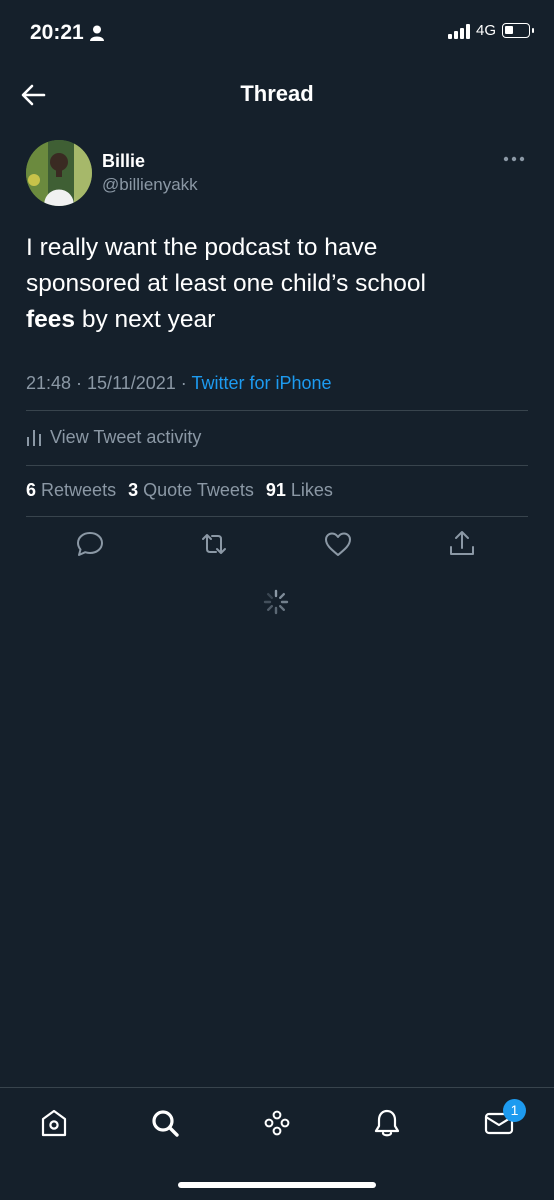 This screenshot has height=1200, width=554. I want to click on likes-label: Likes, so click(311, 490).